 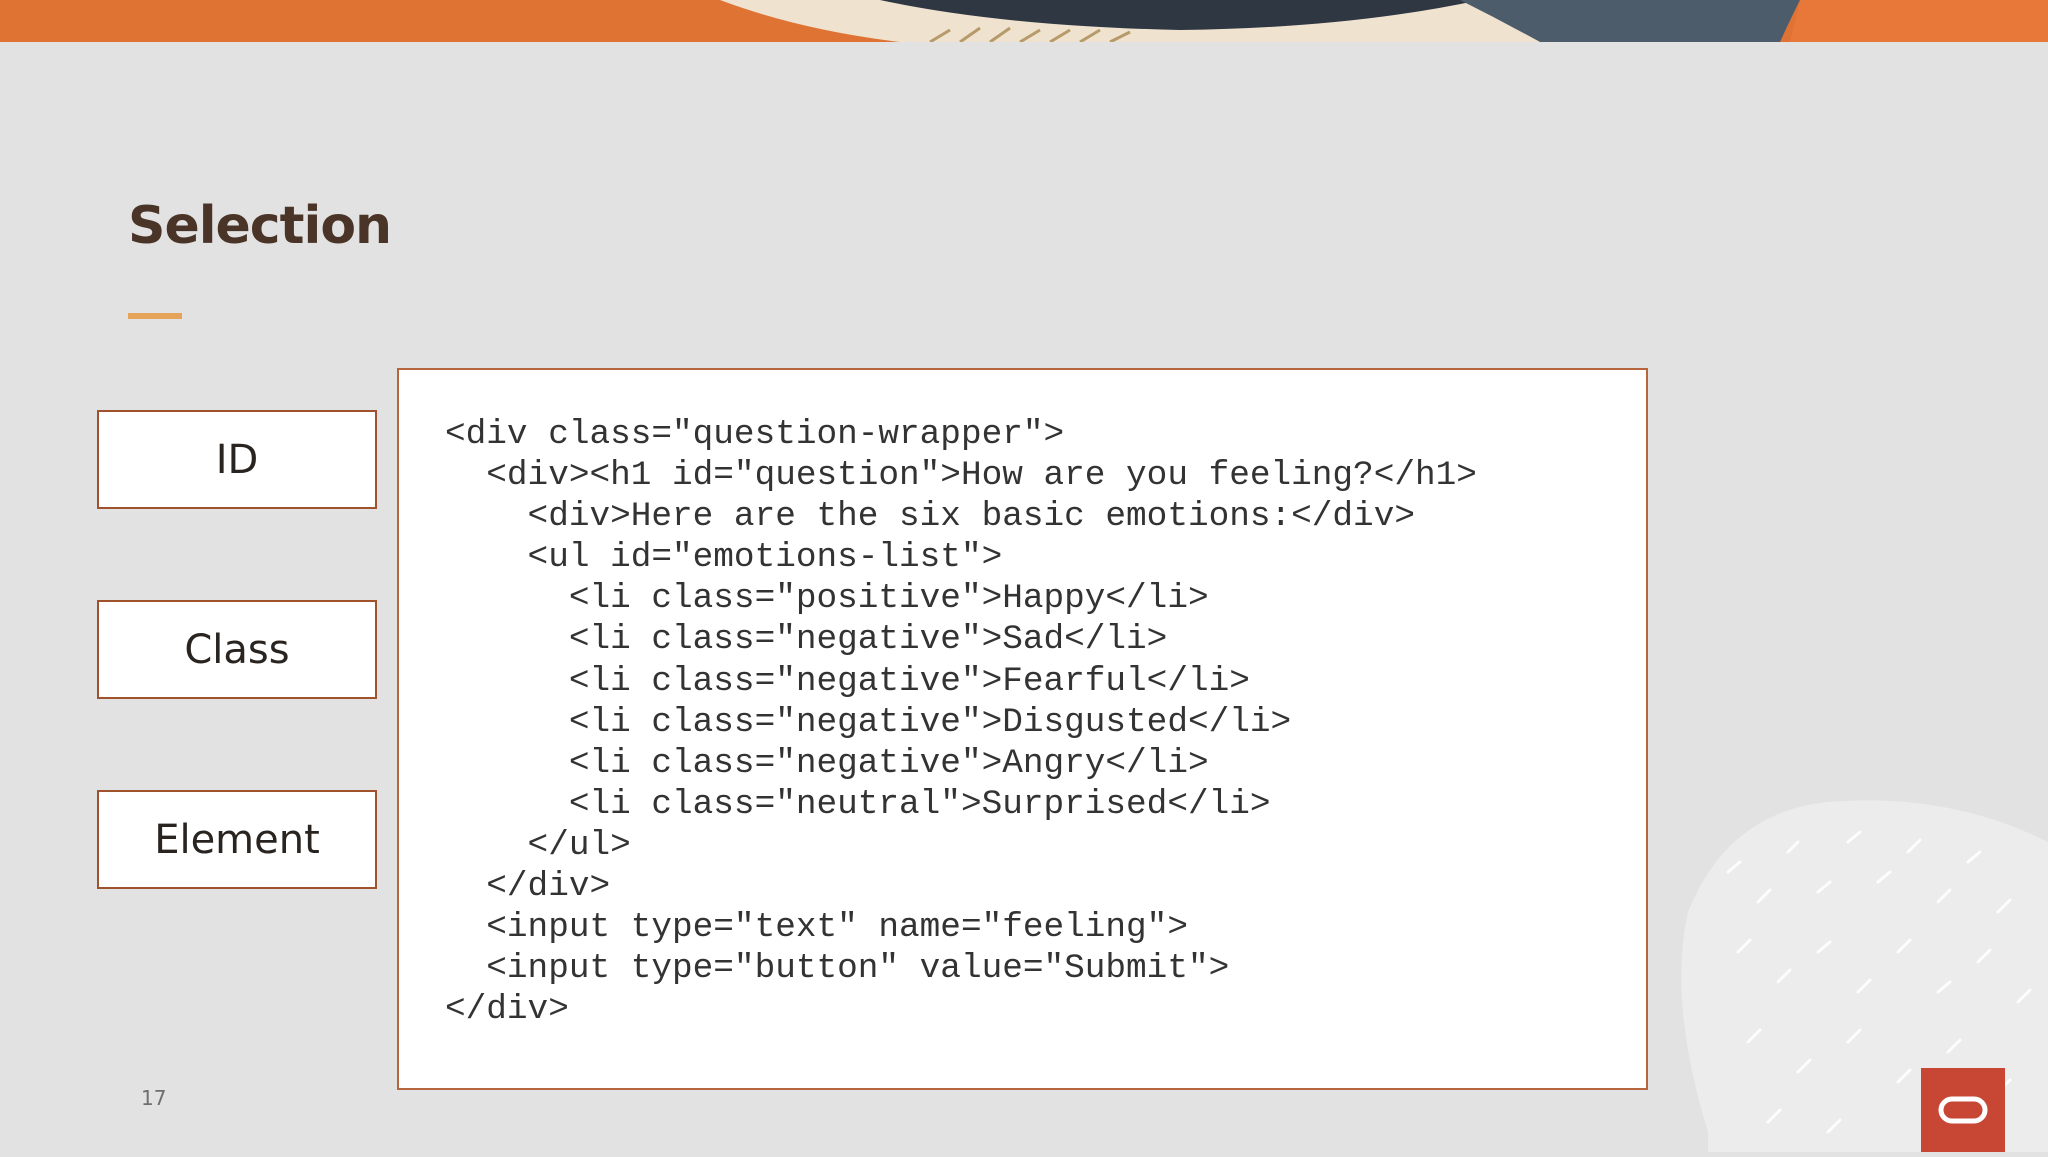 I want to click on selector-label-element: Element, so click(x=237, y=839).